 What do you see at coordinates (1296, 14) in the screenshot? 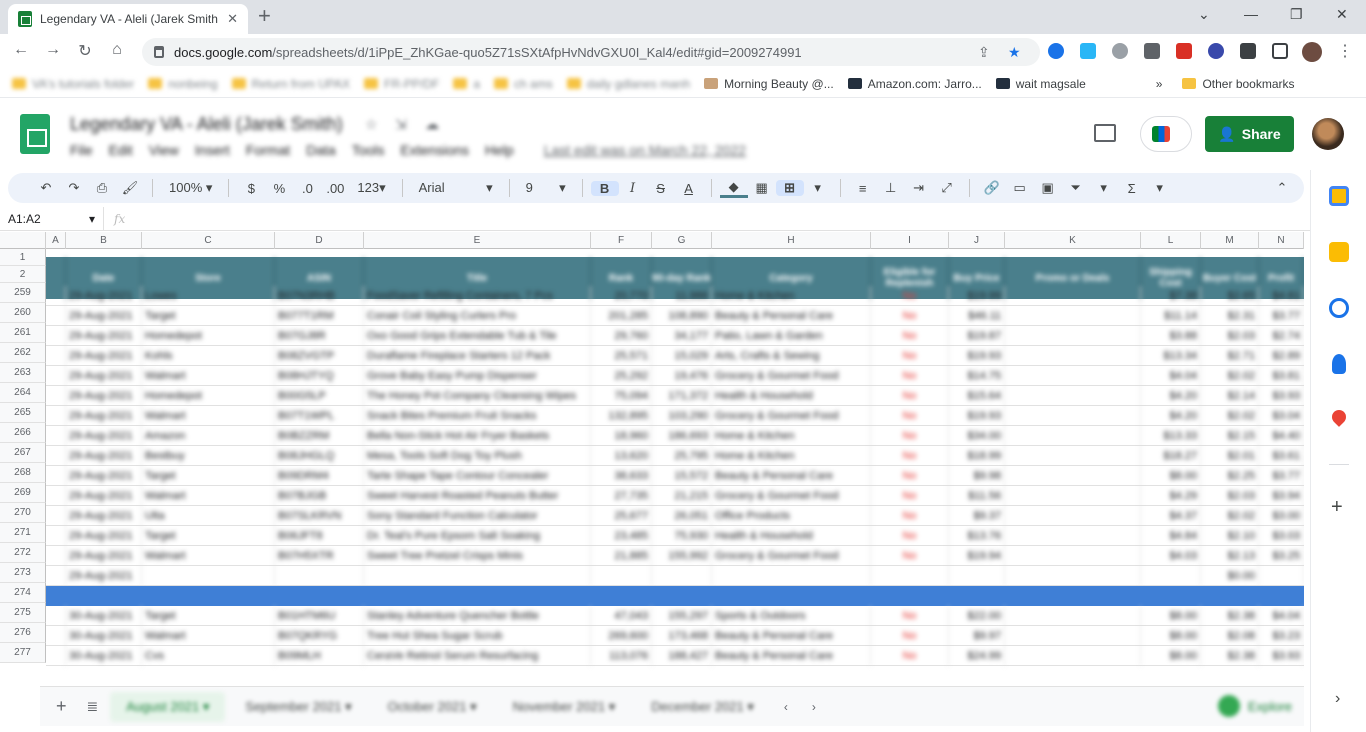
I see `restore-icon: ❐` at bounding box center [1296, 14].